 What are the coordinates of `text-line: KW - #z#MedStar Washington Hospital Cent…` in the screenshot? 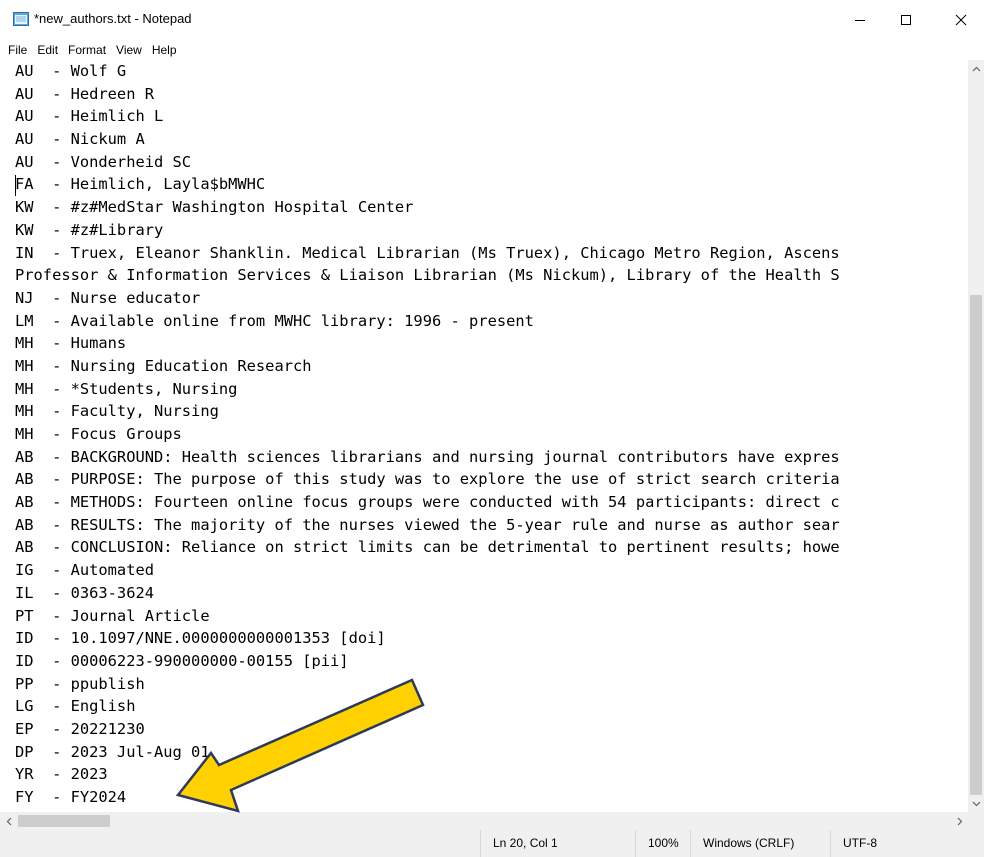 It's located at (214, 207).